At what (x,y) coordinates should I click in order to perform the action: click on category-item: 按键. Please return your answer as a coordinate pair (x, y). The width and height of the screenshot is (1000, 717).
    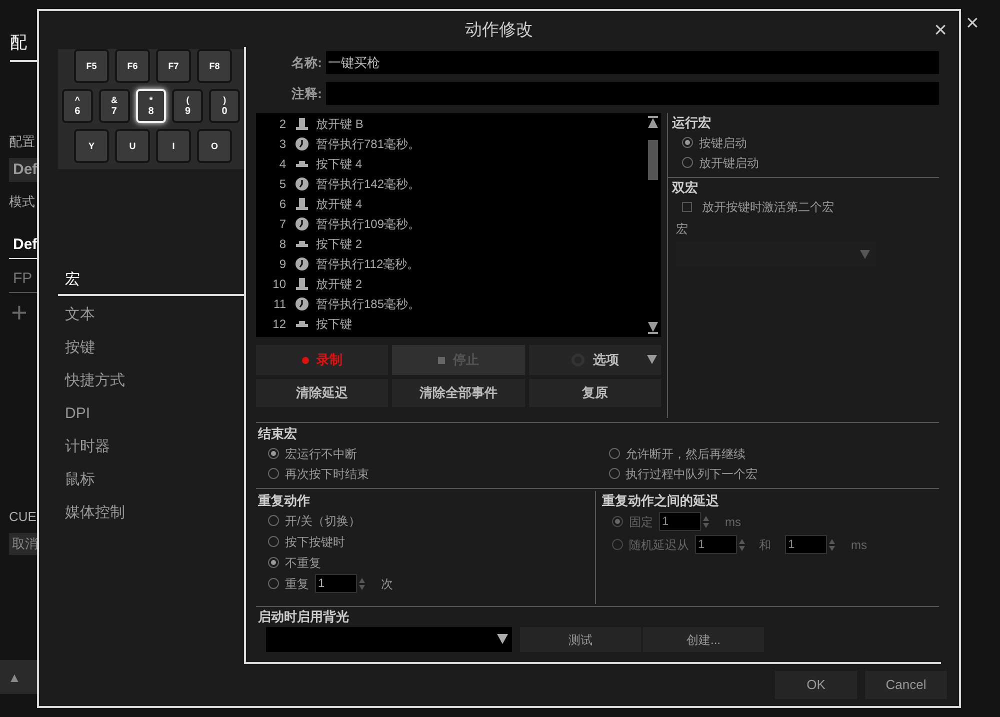
    Looking at the image, I should click on (151, 347).